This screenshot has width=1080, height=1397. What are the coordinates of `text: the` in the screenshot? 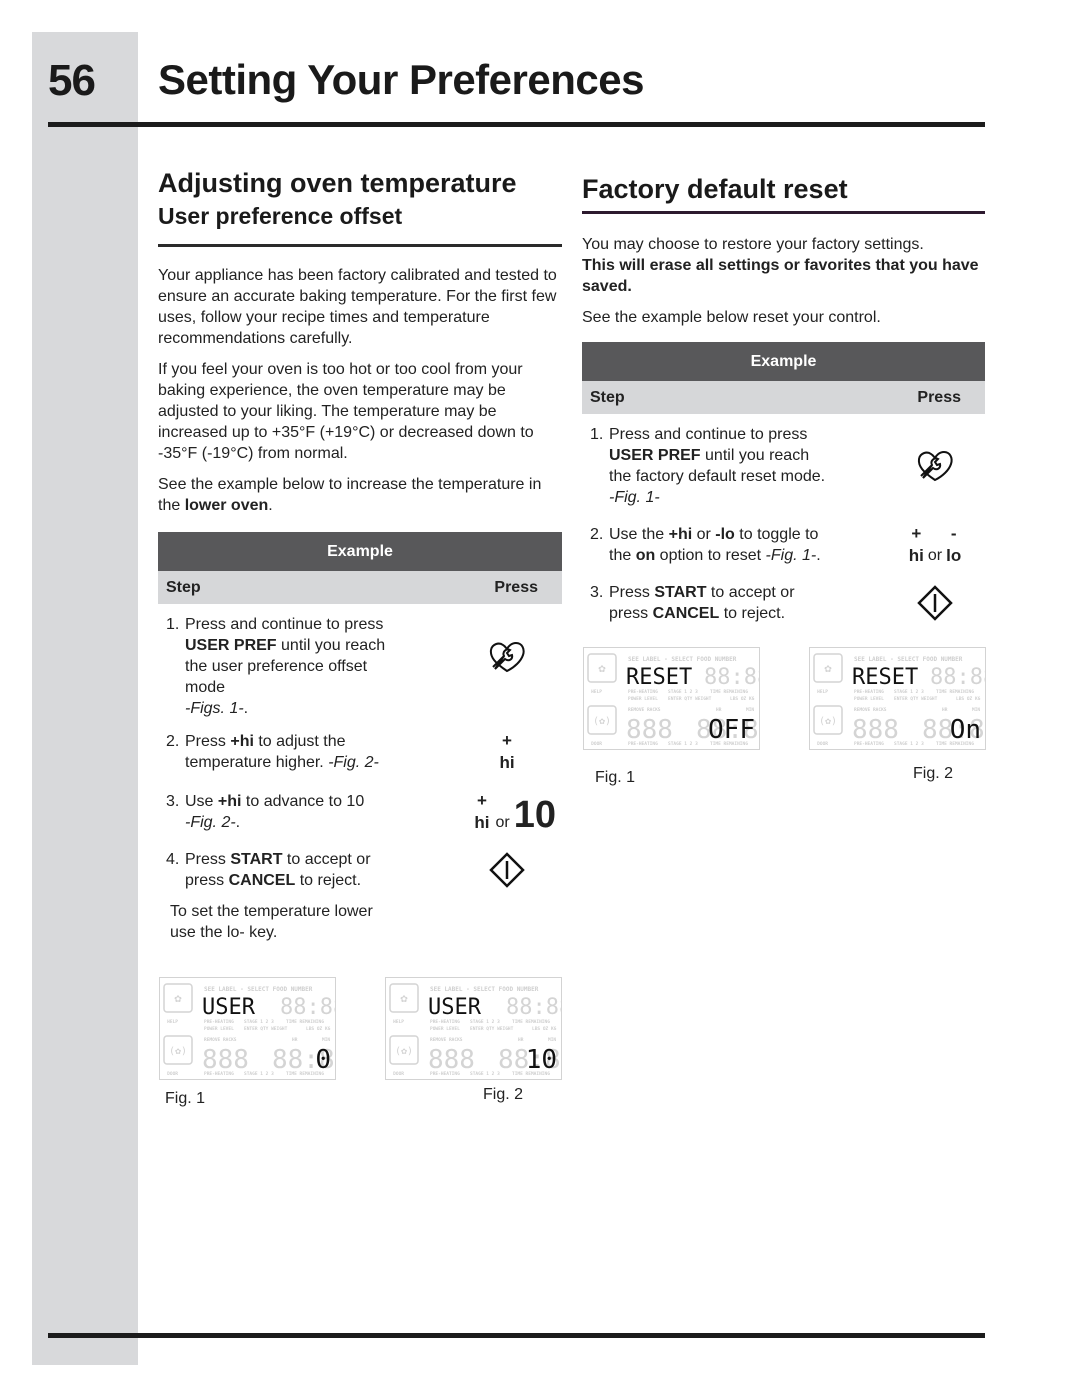 It's located at (622, 555).